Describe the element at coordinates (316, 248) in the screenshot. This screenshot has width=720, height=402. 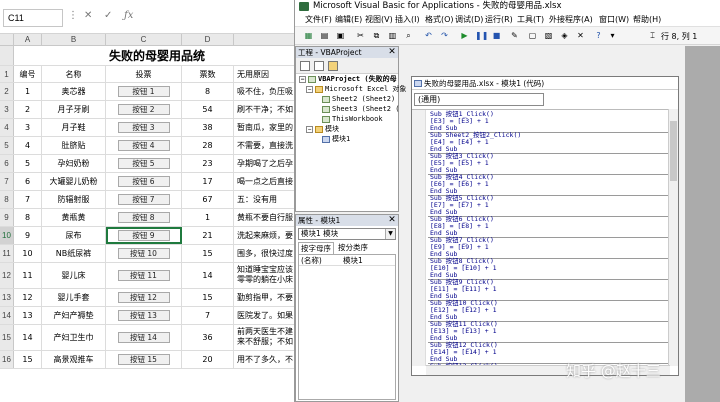
I see `tab-alphabetic: 按字母序` at that location.